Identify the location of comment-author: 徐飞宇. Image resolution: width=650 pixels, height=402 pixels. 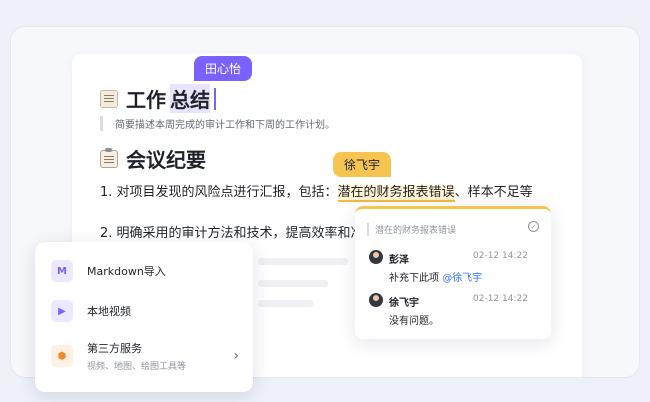
(404, 303).